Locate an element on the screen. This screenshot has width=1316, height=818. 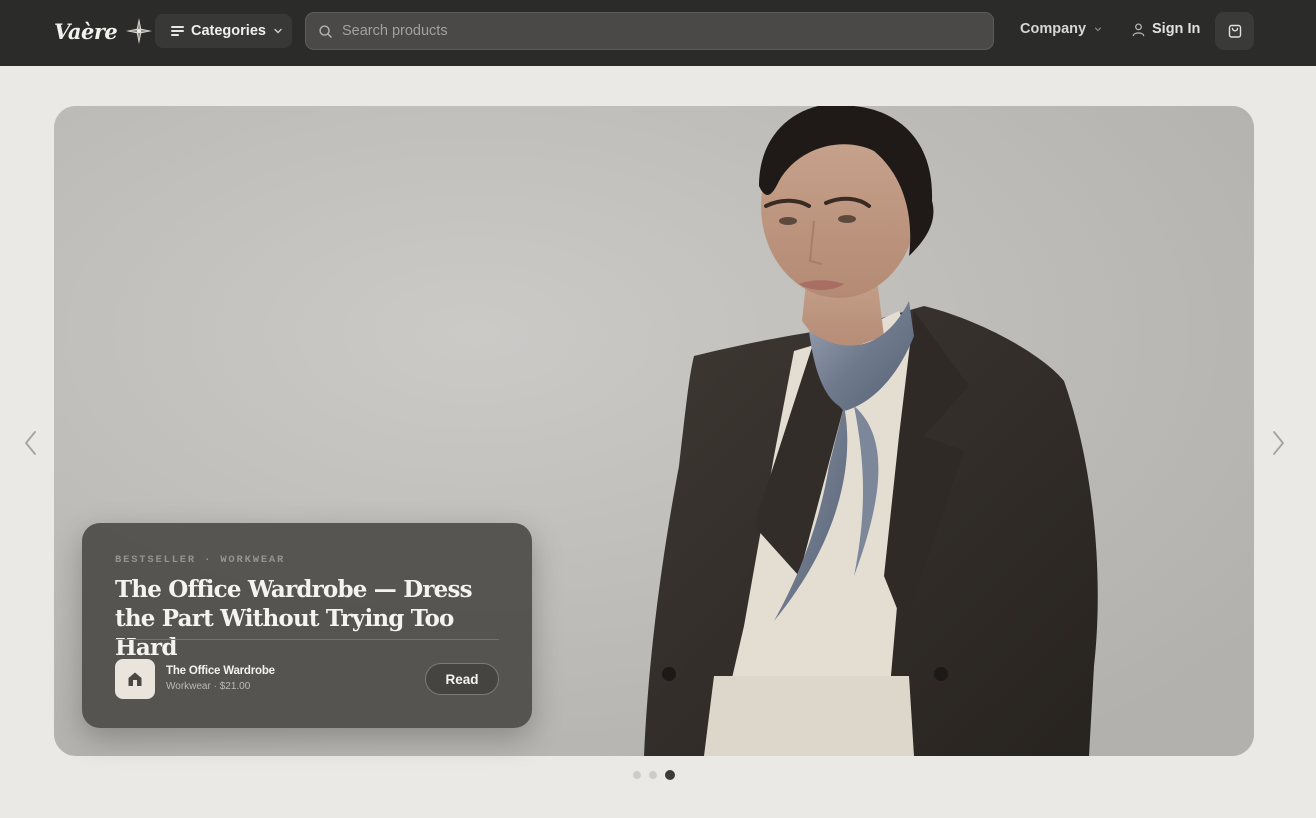
read-button: Read is located at coordinates (462, 679).